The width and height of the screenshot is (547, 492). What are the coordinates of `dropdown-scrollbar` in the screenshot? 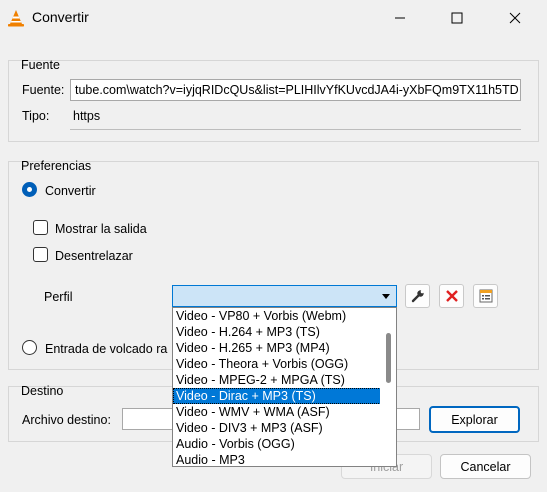 It's located at (388, 387).